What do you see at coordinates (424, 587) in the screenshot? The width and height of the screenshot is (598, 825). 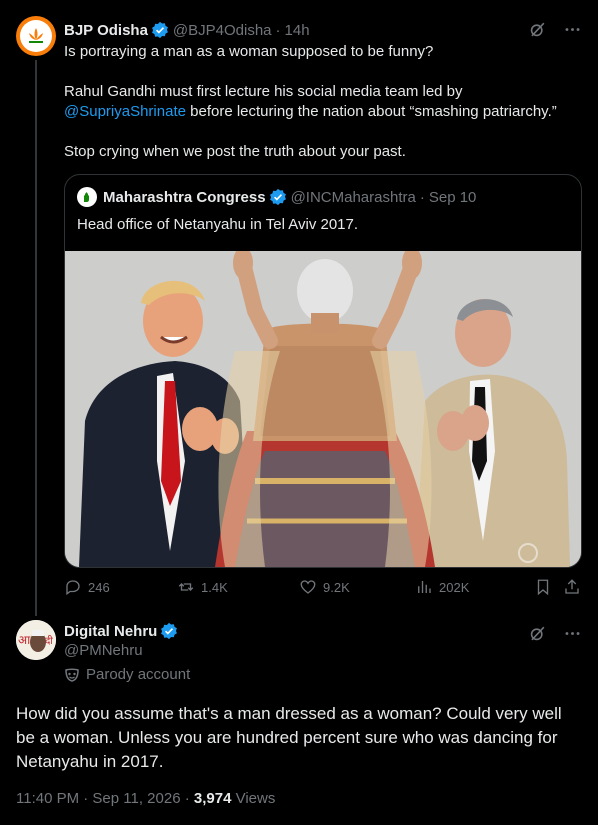 I see `views-icon` at bounding box center [424, 587].